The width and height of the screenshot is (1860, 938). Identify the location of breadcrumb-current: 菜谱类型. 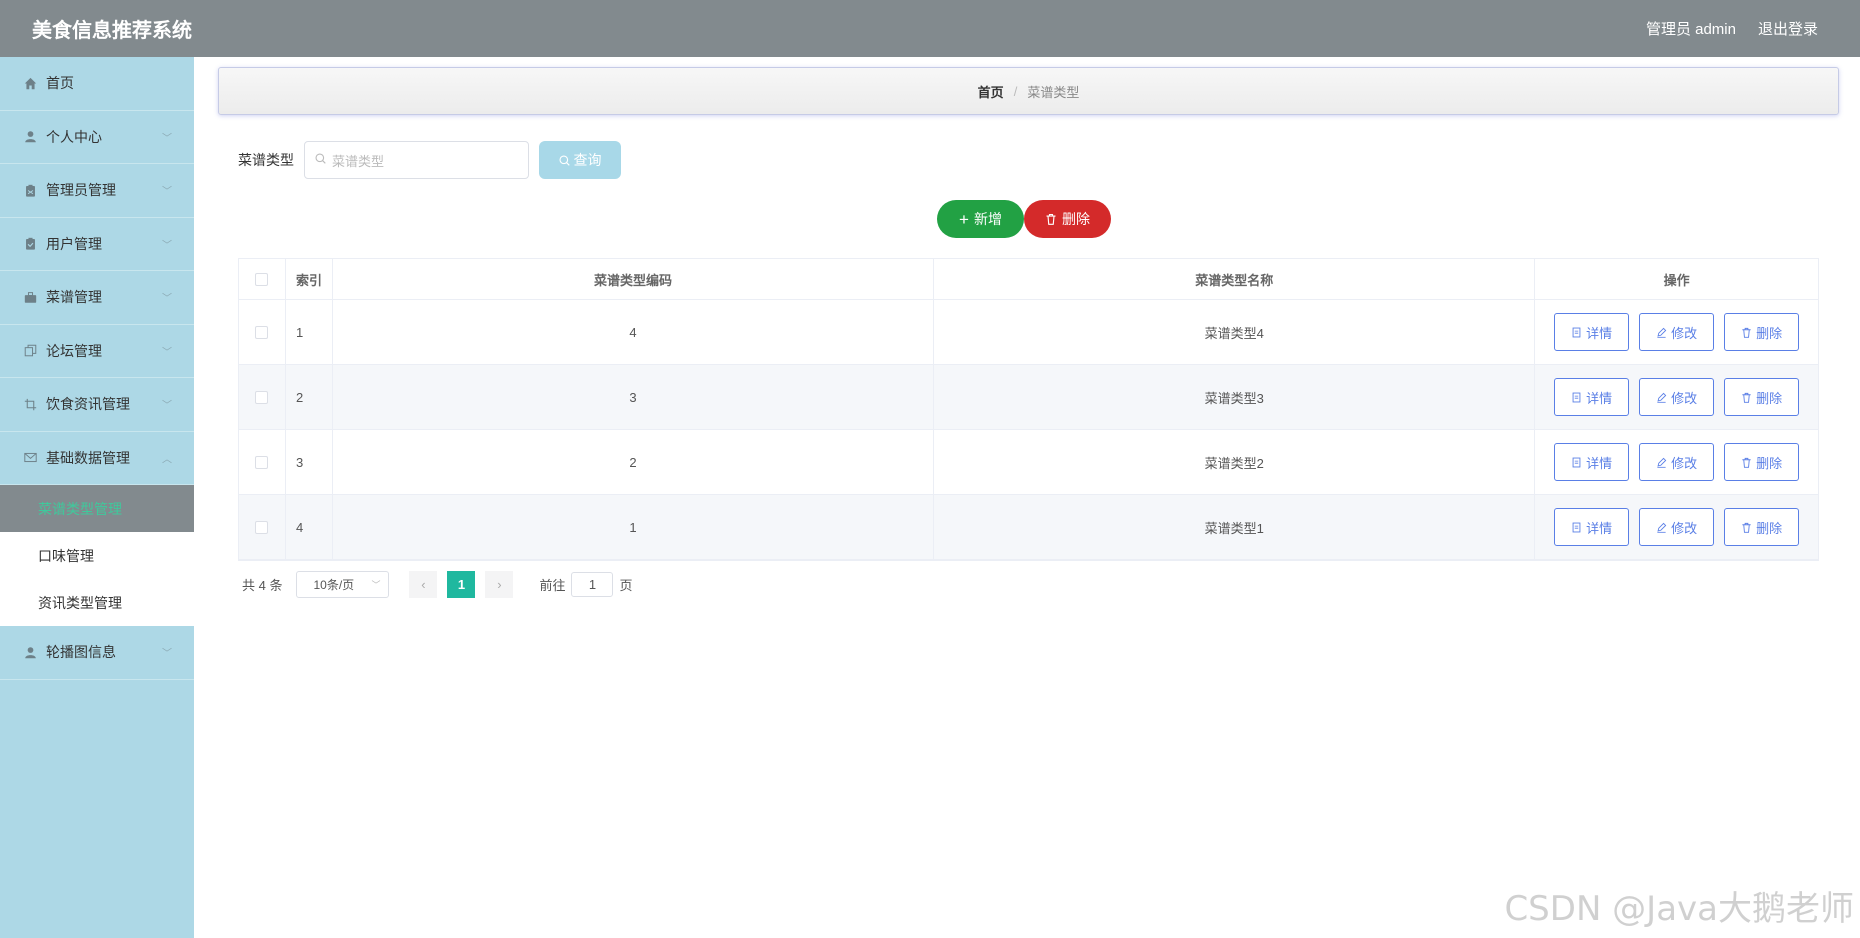
(1053, 92).